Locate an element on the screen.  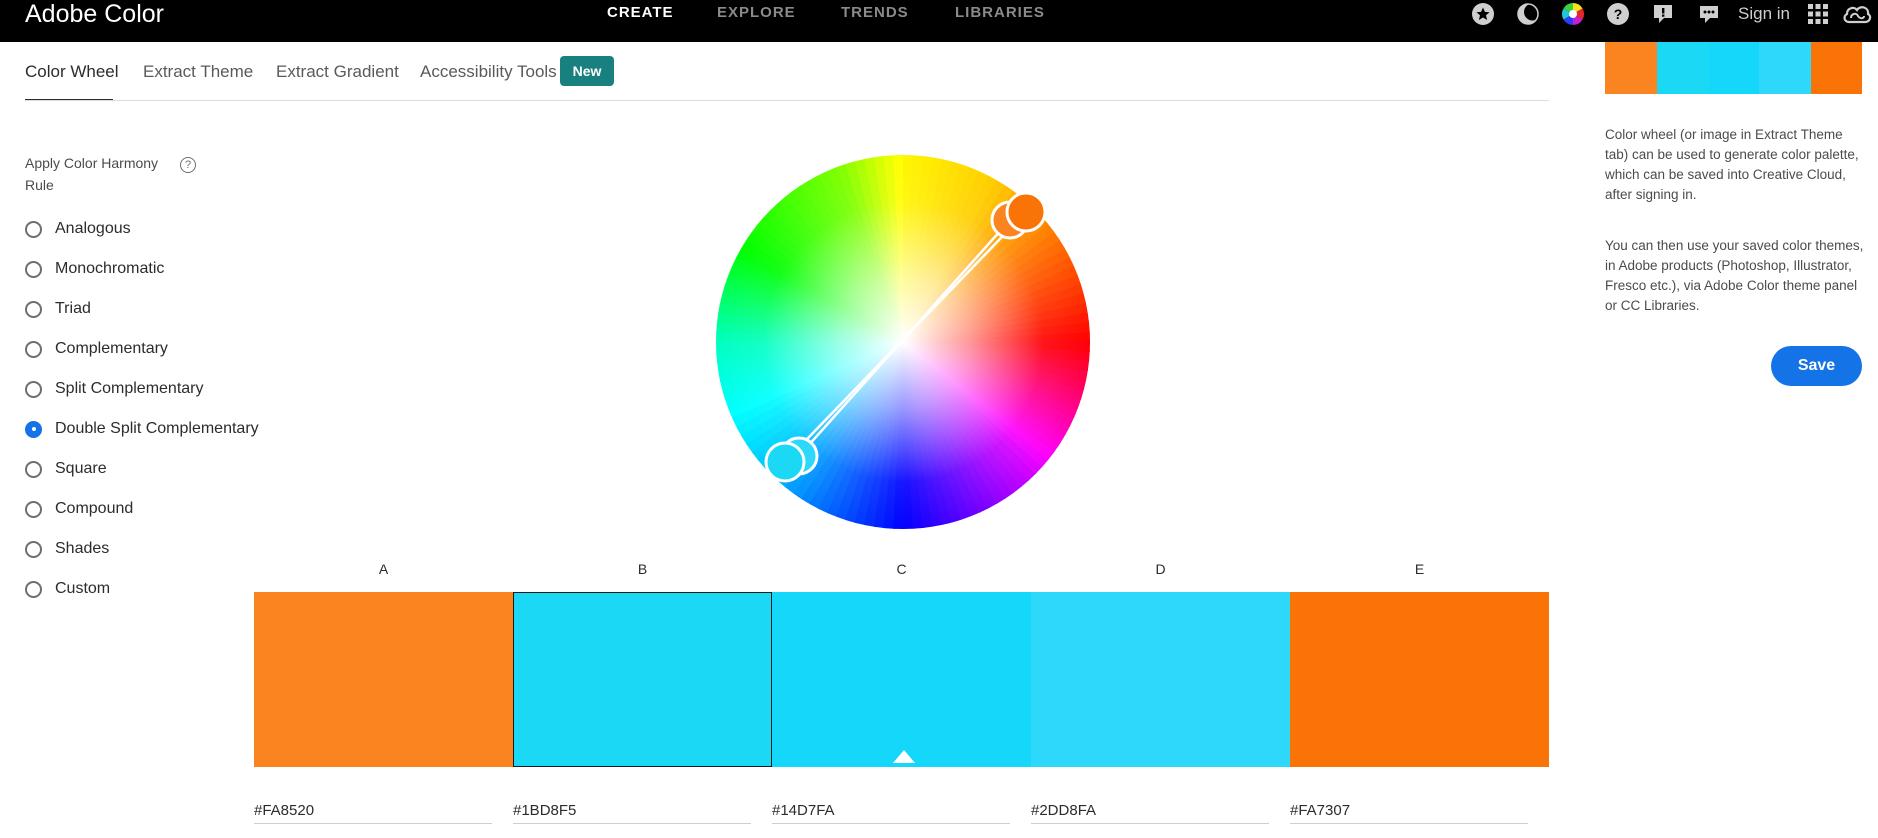
hex-input-a: #FA8520 is located at coordinates (373, 811).